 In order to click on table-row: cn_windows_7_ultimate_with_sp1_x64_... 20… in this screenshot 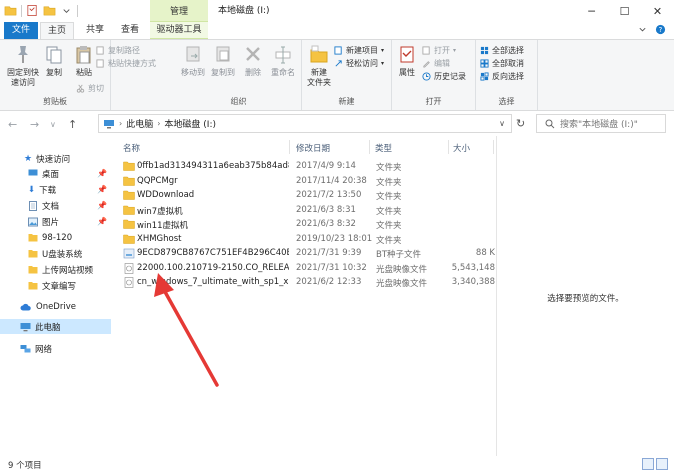, I will do `click(308, 283)`.